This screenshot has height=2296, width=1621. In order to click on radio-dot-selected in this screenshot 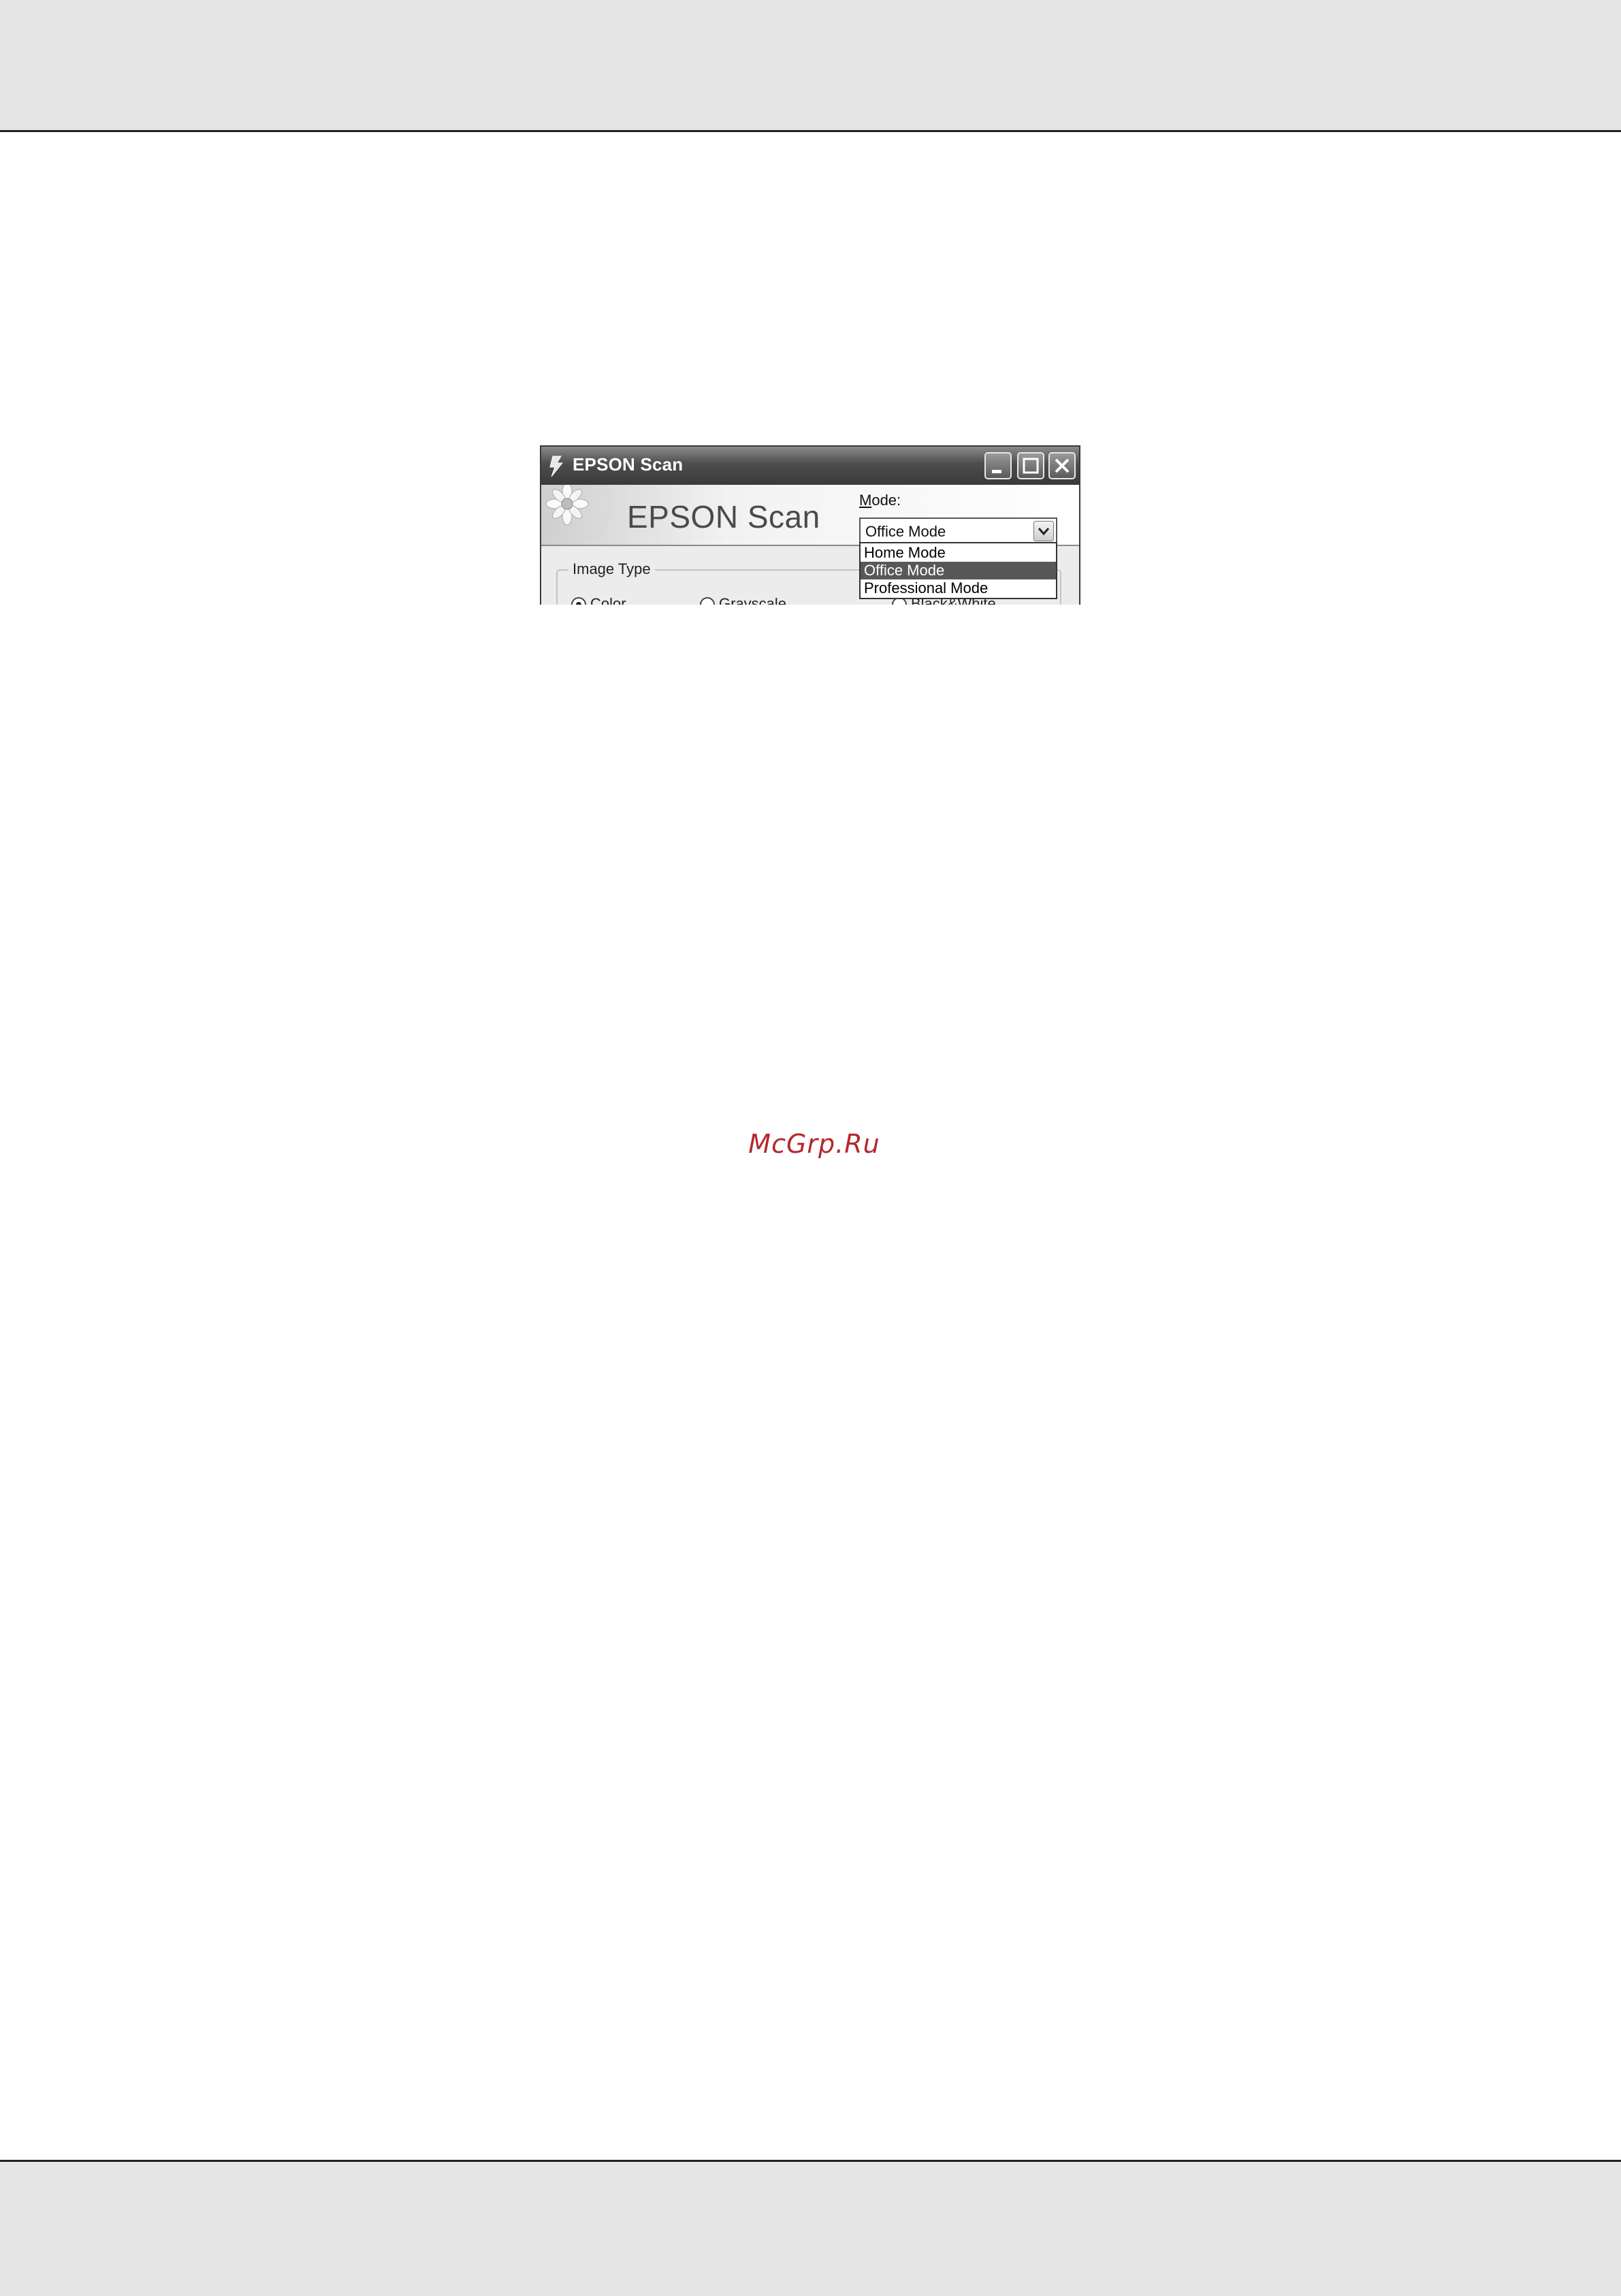, I will do `click(578, 601)`.